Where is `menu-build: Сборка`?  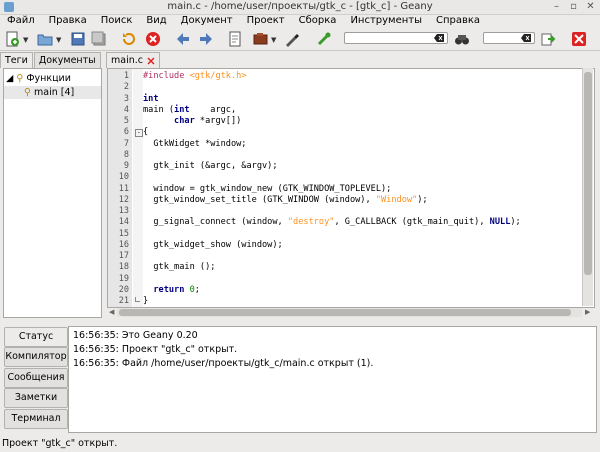
menu-build: Сборка is located at coordinates (318, 21).